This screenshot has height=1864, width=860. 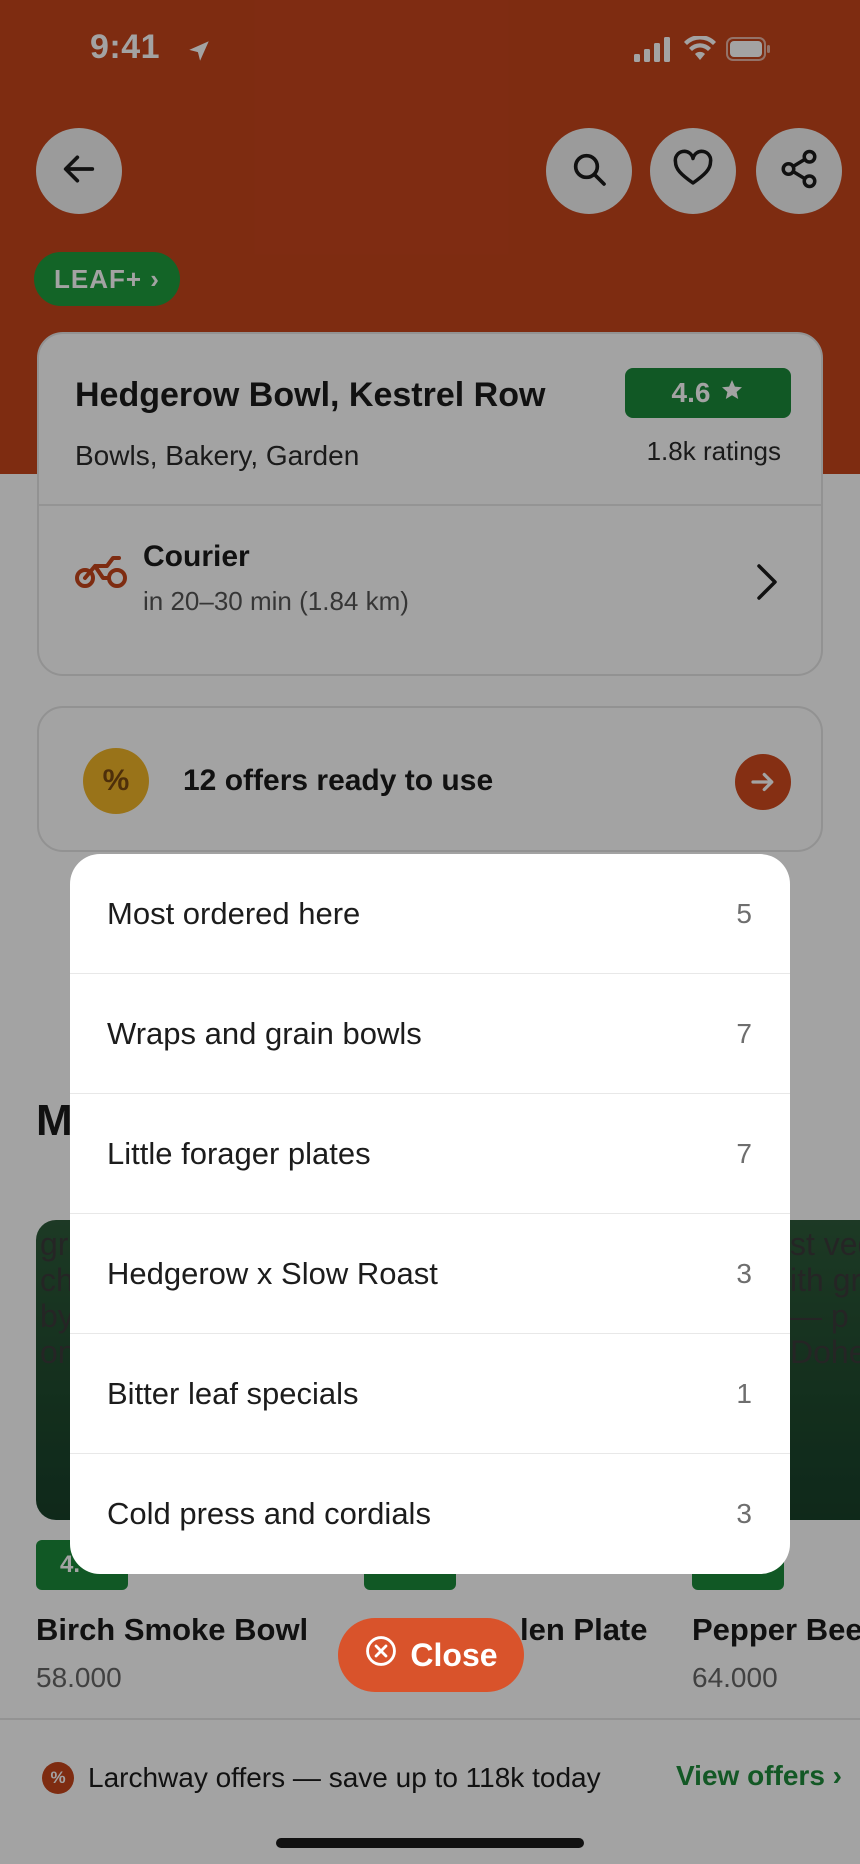 What do you see at coordinates (430, 1394) in the screenshot?
I see `menu-category-item: Bitter leaf specials 1` at bounding box center [430, 1394].